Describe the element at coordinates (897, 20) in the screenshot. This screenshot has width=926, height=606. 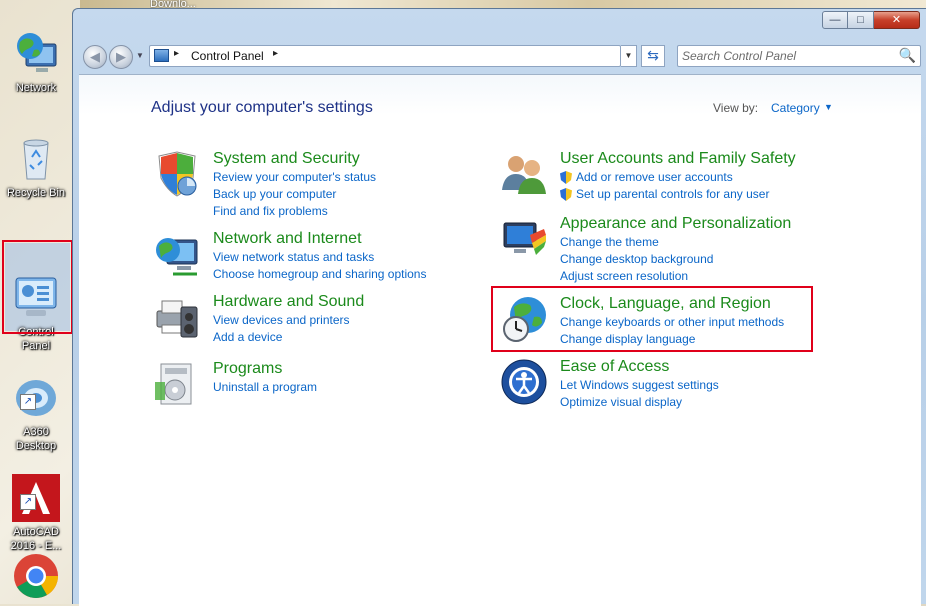
I see `close-button: ✕` at that location.